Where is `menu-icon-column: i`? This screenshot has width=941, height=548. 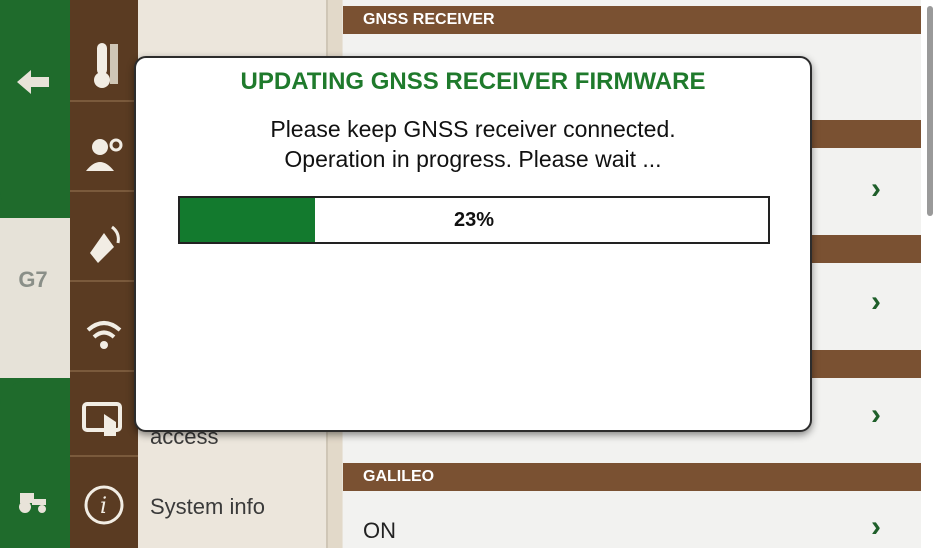
menu-icon-column: i is located at coordinates (105, 274).